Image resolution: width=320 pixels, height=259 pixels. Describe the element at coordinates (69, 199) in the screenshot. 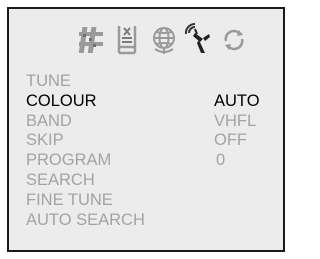

I see `menu-item-label: FINE TUNE` at that location.